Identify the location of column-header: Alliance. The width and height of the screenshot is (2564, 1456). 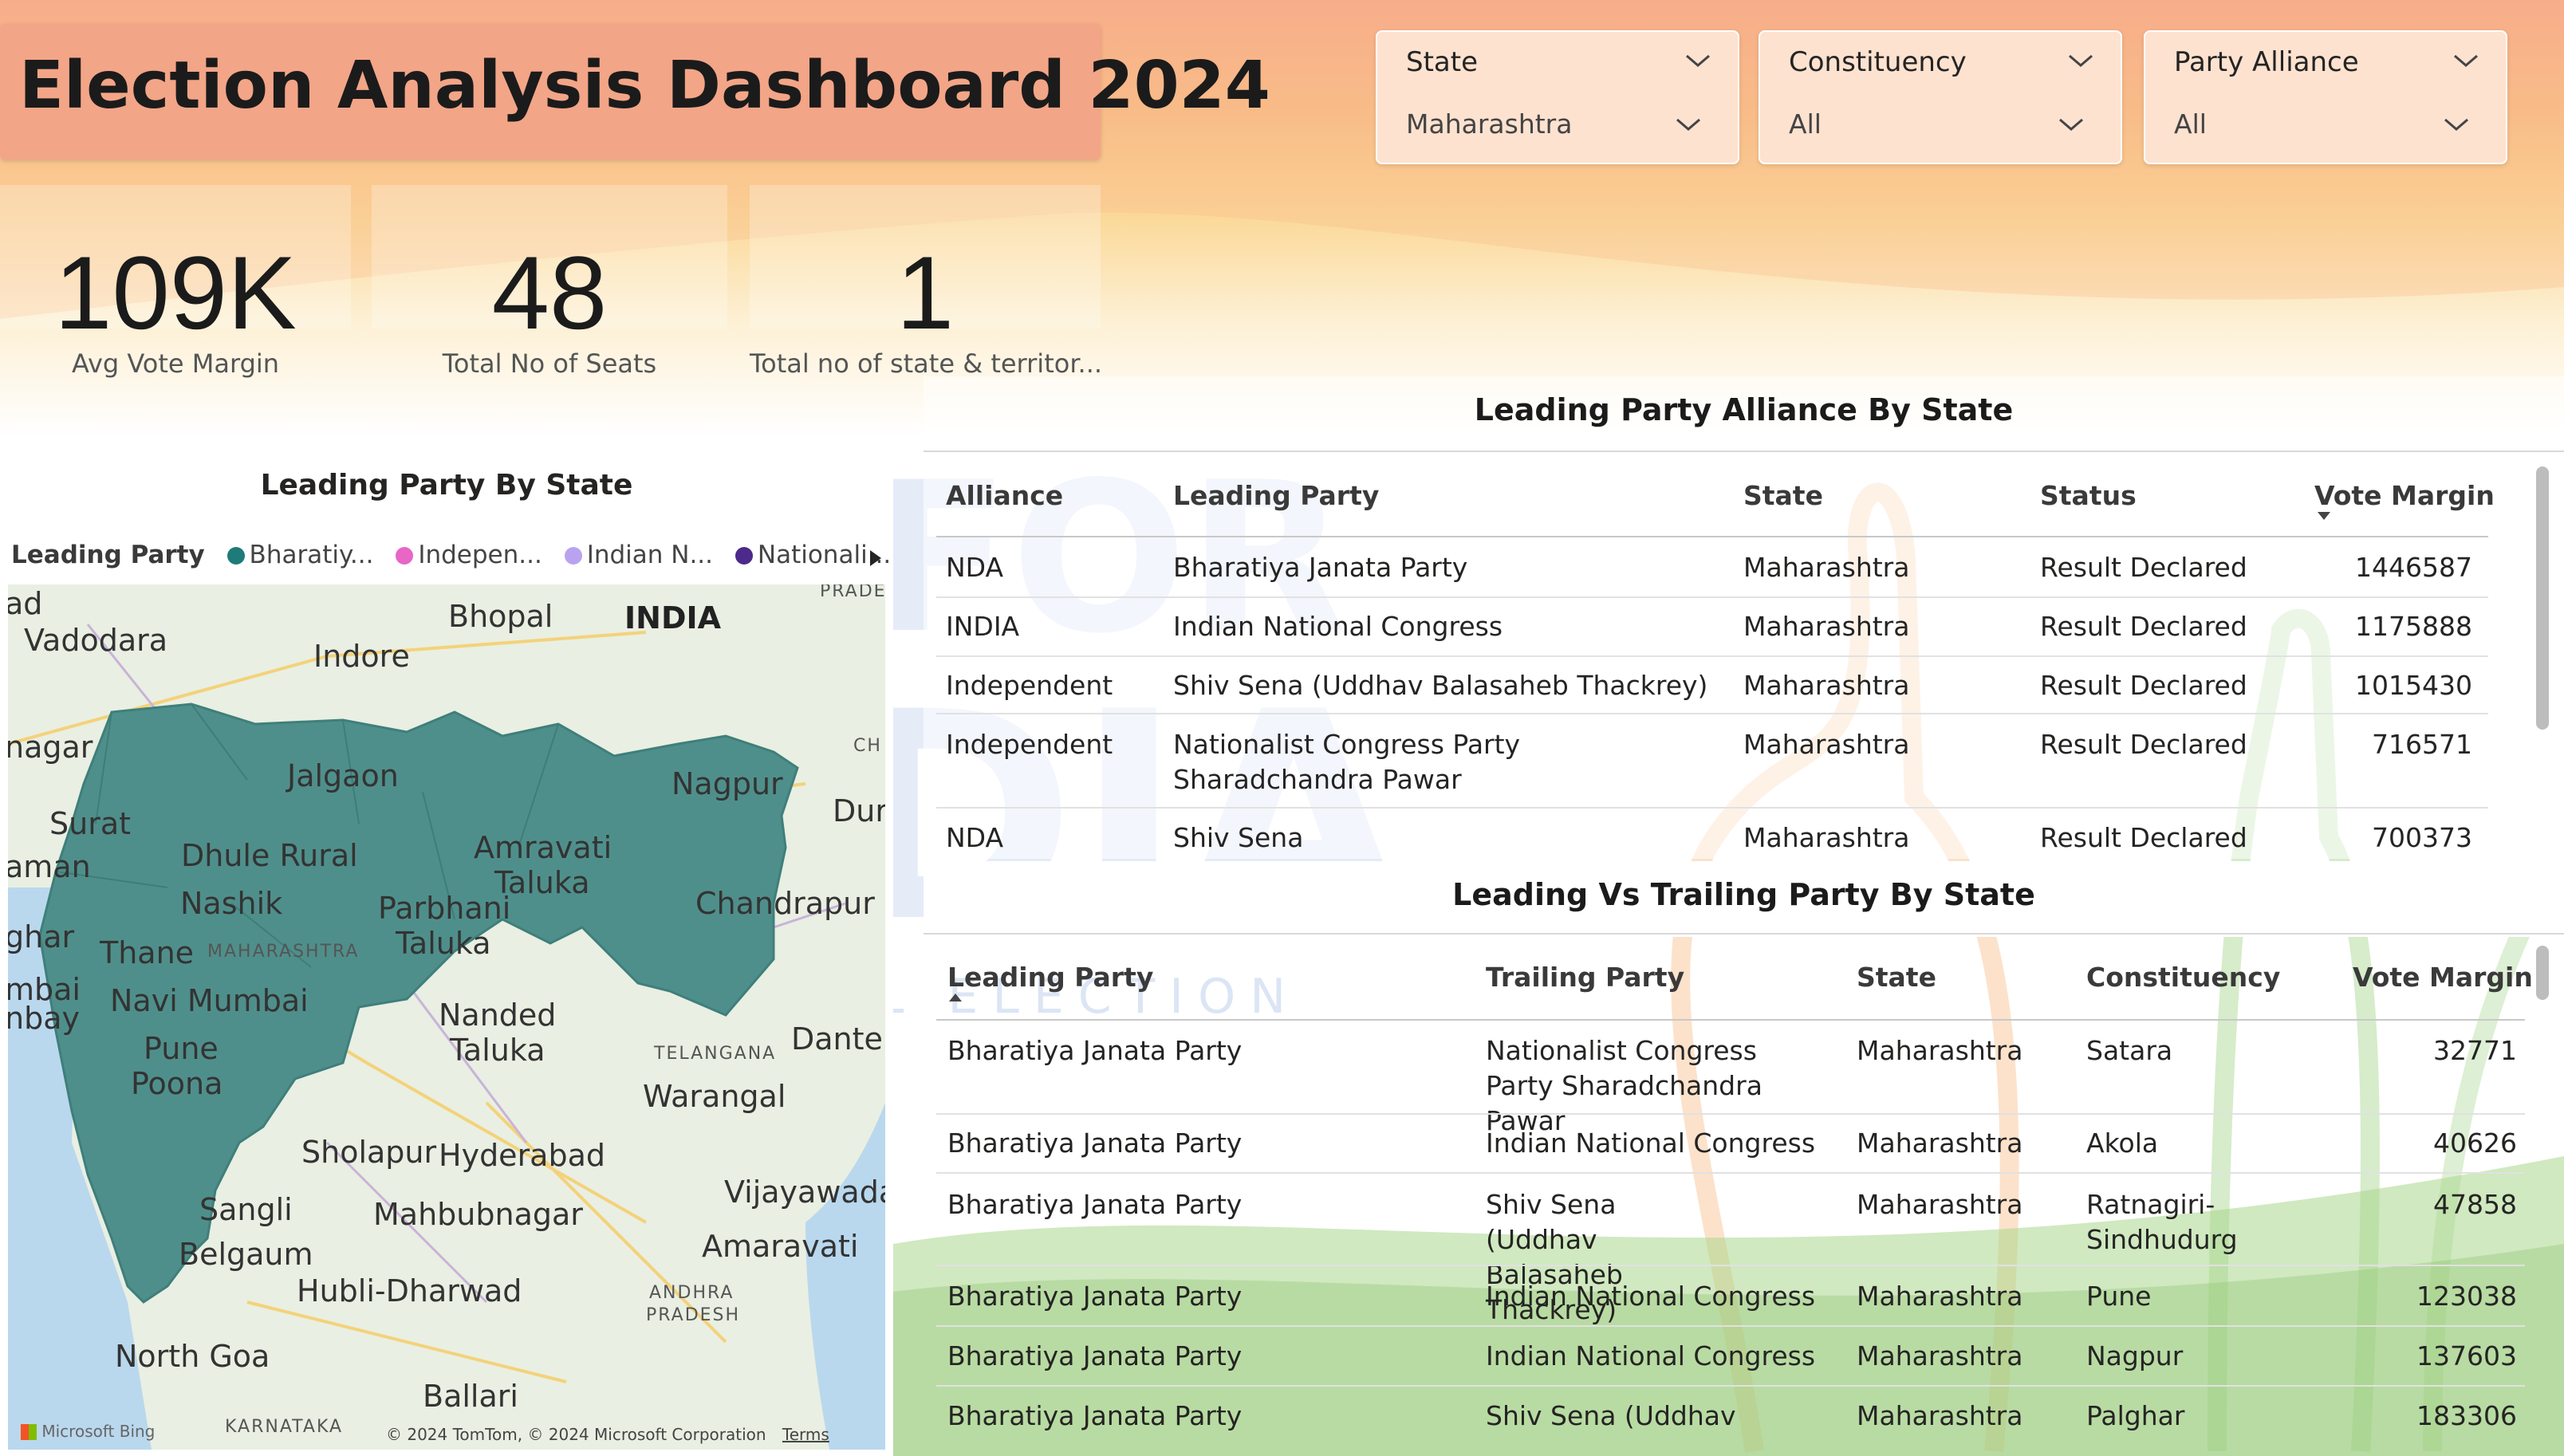
(1004, 495).